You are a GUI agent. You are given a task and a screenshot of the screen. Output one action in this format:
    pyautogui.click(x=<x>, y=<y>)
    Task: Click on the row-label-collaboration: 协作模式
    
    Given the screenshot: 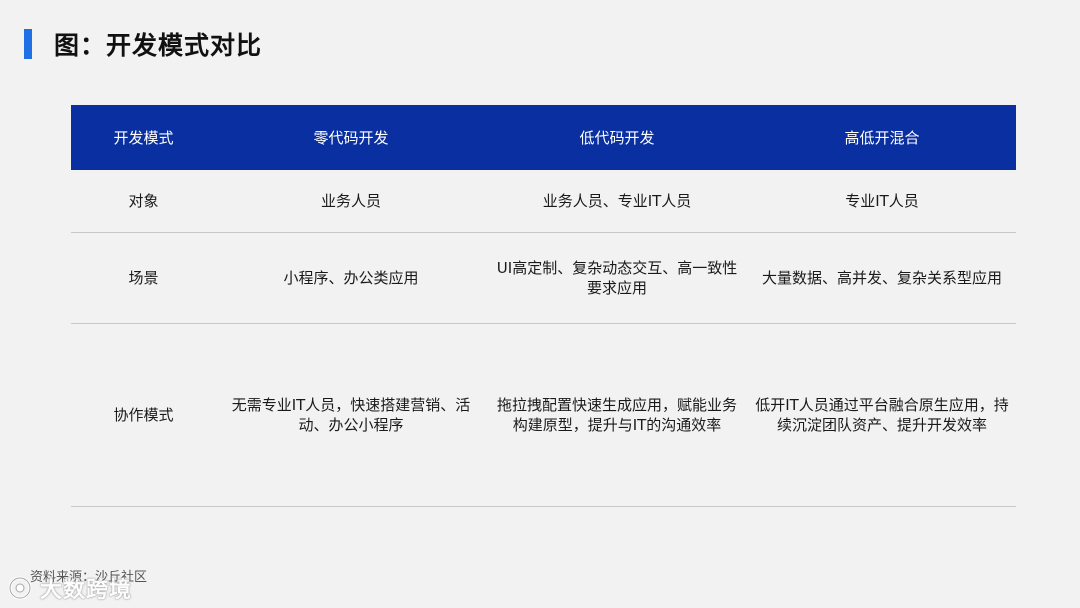 What is the action you would take?
    pyautogui.click(x=143, y=415)
    